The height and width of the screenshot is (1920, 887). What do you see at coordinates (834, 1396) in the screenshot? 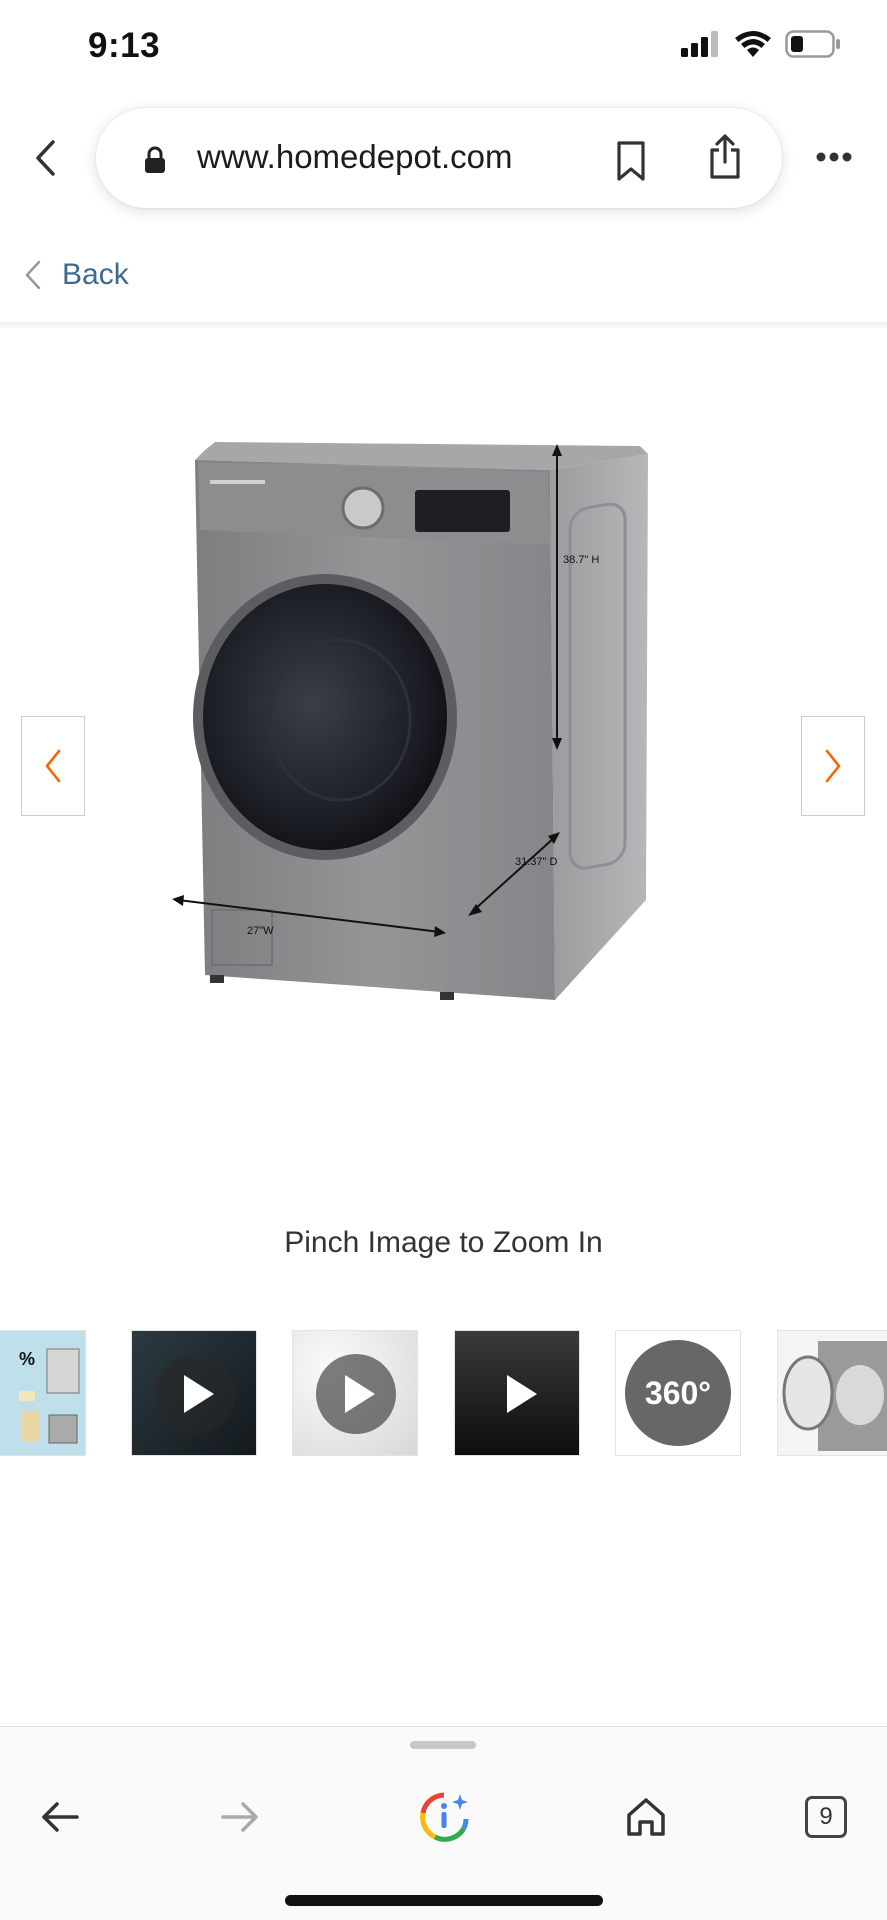
I see `washer-open-door-icon` at bounding box center [834, 1396].